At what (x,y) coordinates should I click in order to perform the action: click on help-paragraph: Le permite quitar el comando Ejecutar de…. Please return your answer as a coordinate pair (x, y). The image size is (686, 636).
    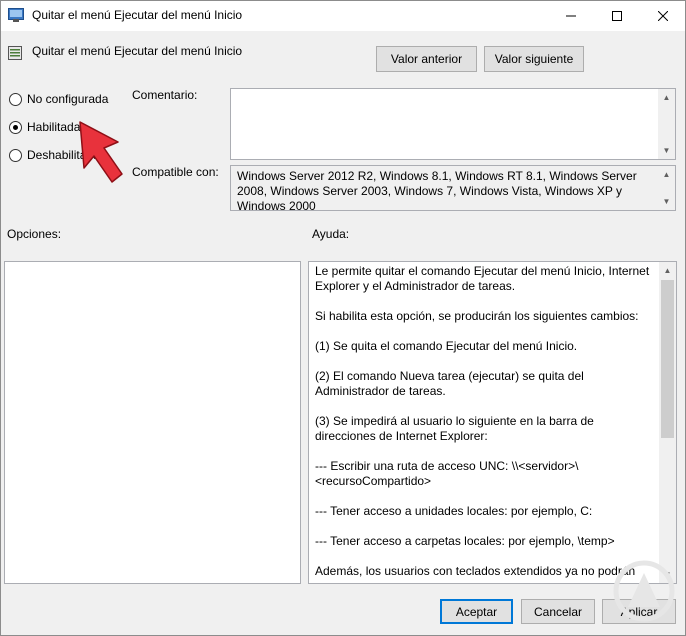
    Looking at the image, I should click on (482, 278).